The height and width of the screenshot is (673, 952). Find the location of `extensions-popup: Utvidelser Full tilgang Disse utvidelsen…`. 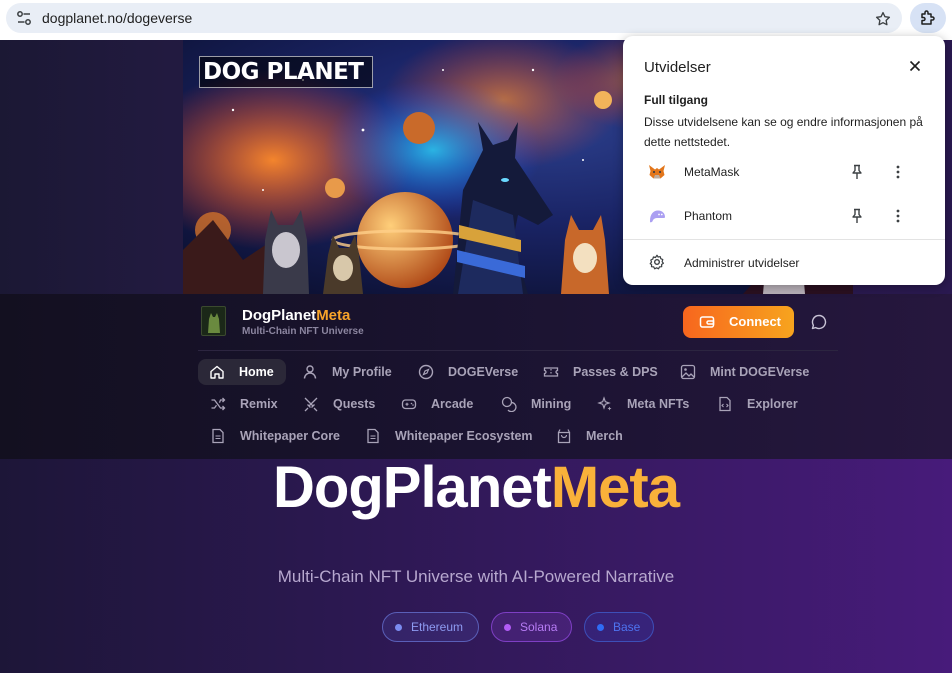

extensions-popup: Utvidelser Full tilgang Disse utvidelsen… is located at coordinates (784, 160).